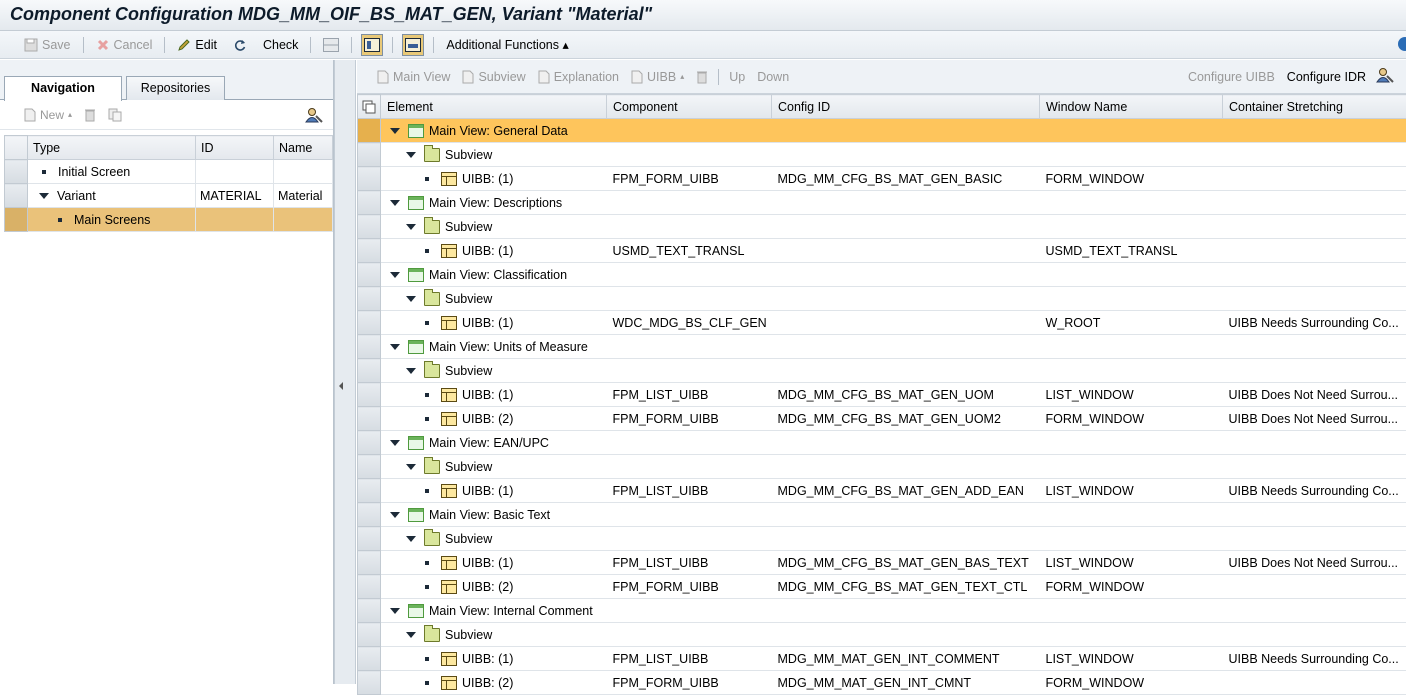 The image size is (1406, 695). Describe the element at coordinates (169, 220) in the screenshot. I see `nav-row-main-screens: Main Screens` at that location.